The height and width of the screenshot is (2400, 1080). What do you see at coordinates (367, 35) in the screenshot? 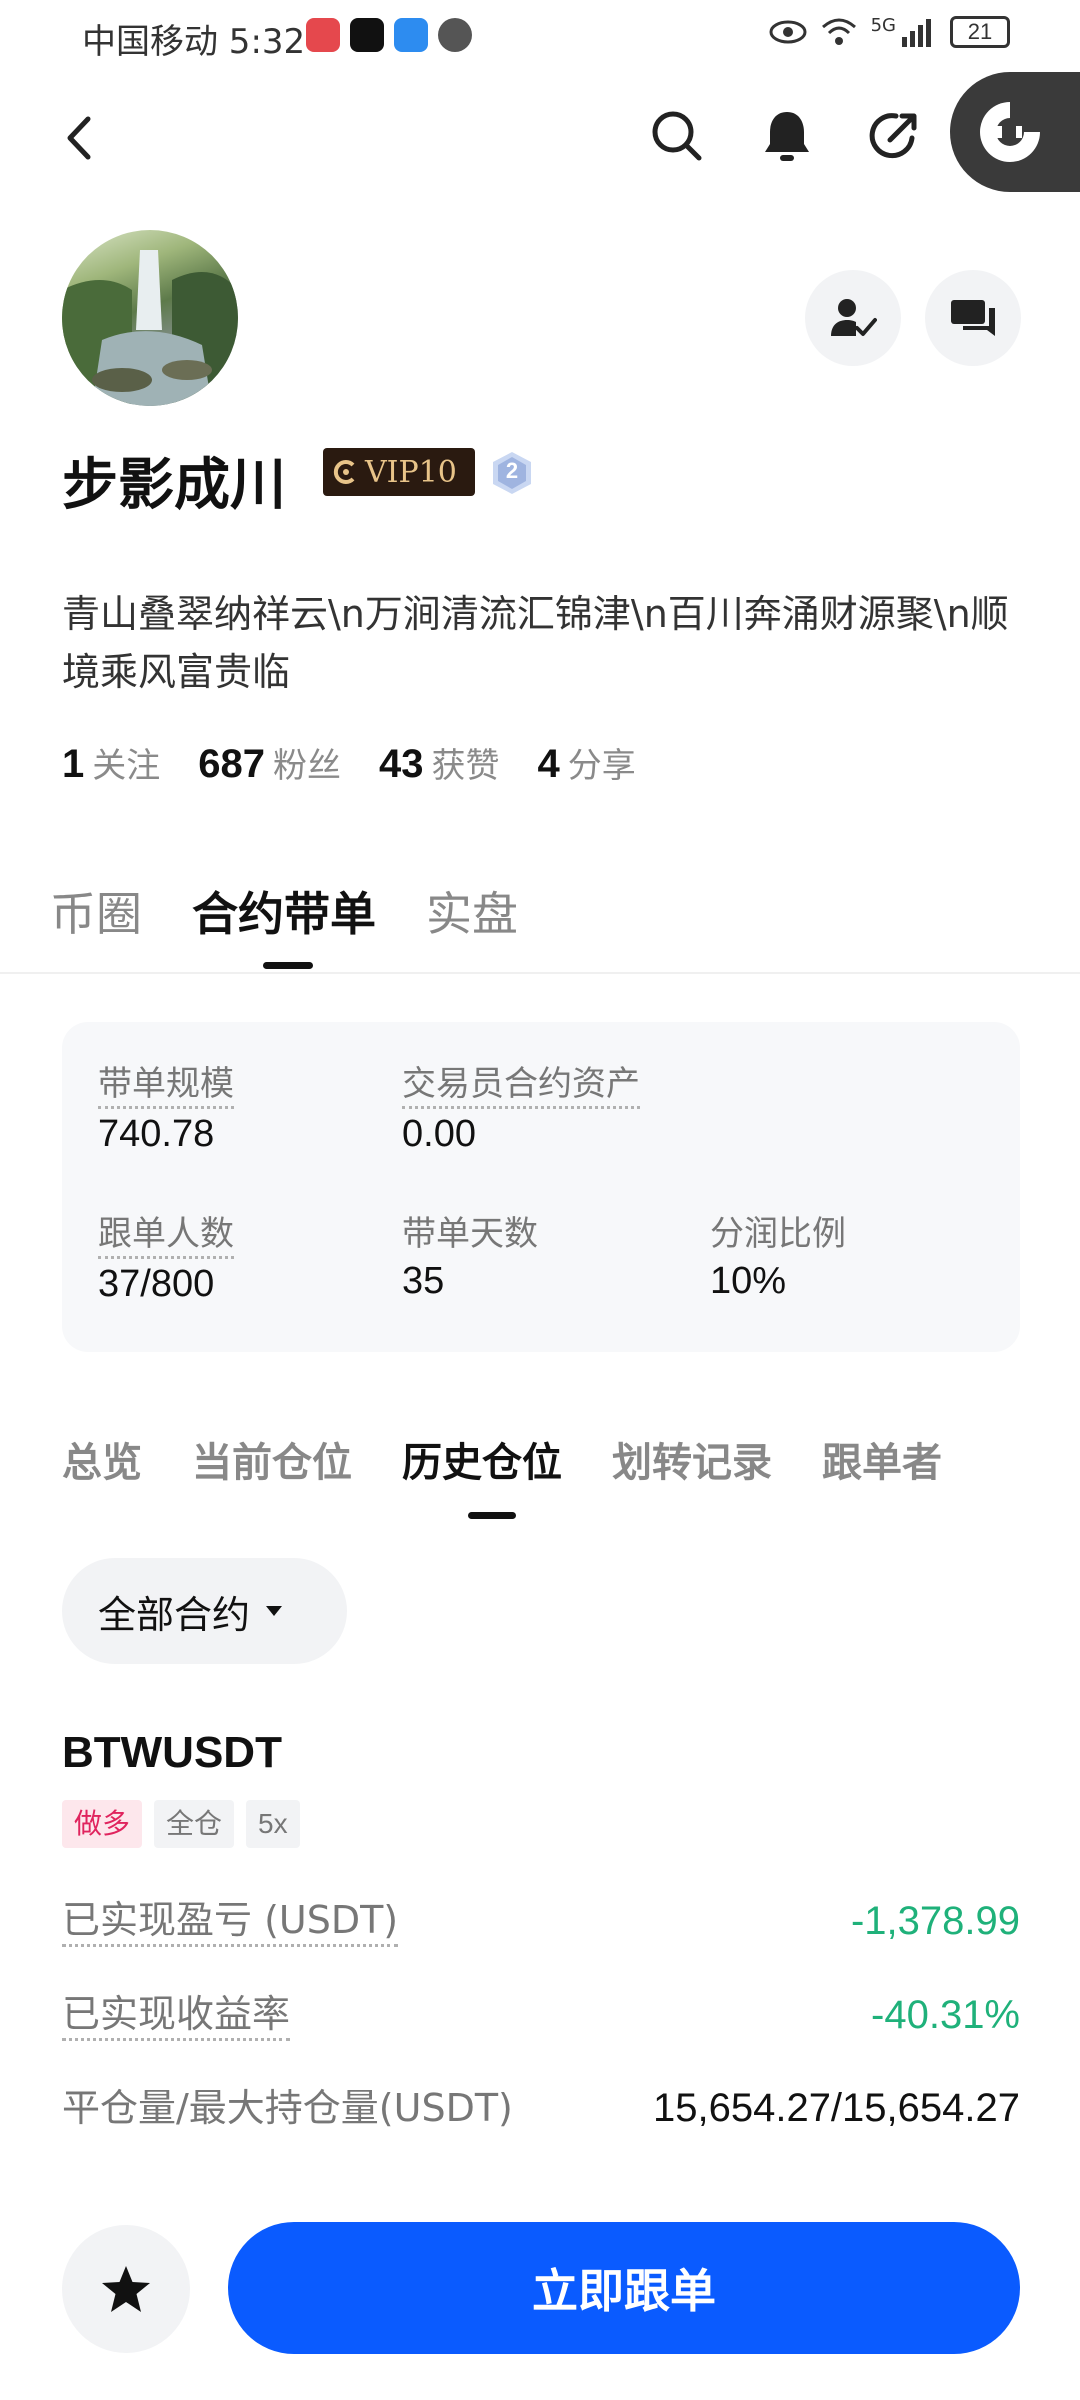
I see `tiktok-icon` at bounding box center [367, 35].